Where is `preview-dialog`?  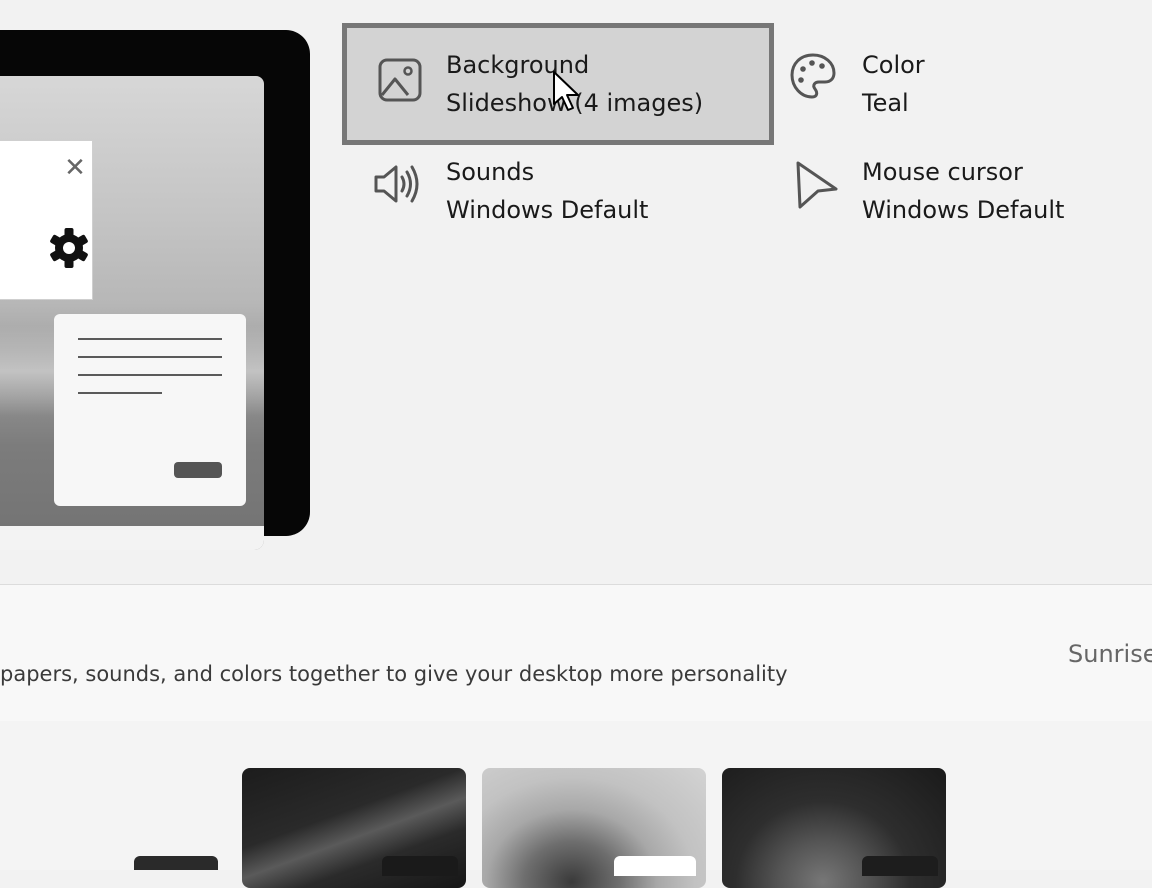 preview-dialog is located at coordinates (150, 410).